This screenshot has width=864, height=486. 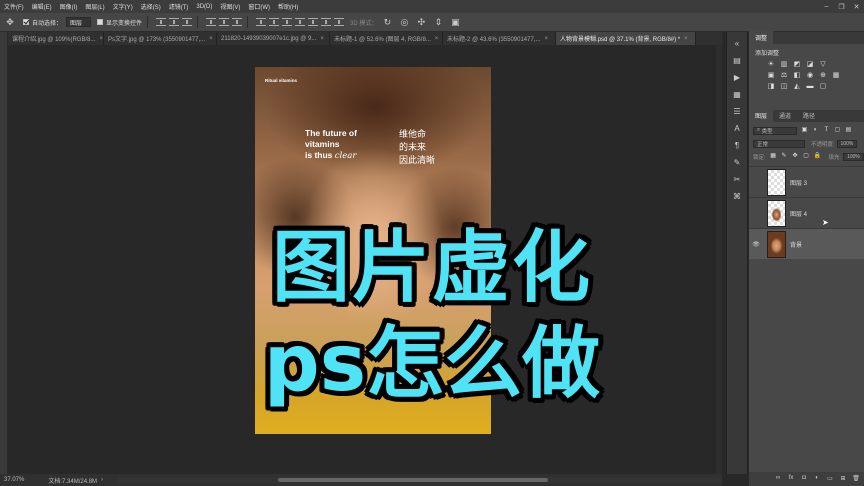 What do you see at coordinates (300, 22) in the screenshot?
I see `distribute-left-icon` at bounding box center [300, 22].